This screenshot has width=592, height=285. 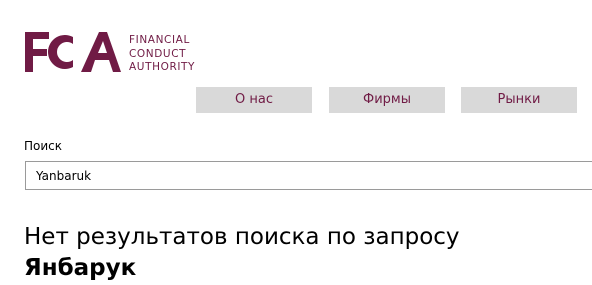 I want to click on fca-logo-mark, so click(x=73, y=52).